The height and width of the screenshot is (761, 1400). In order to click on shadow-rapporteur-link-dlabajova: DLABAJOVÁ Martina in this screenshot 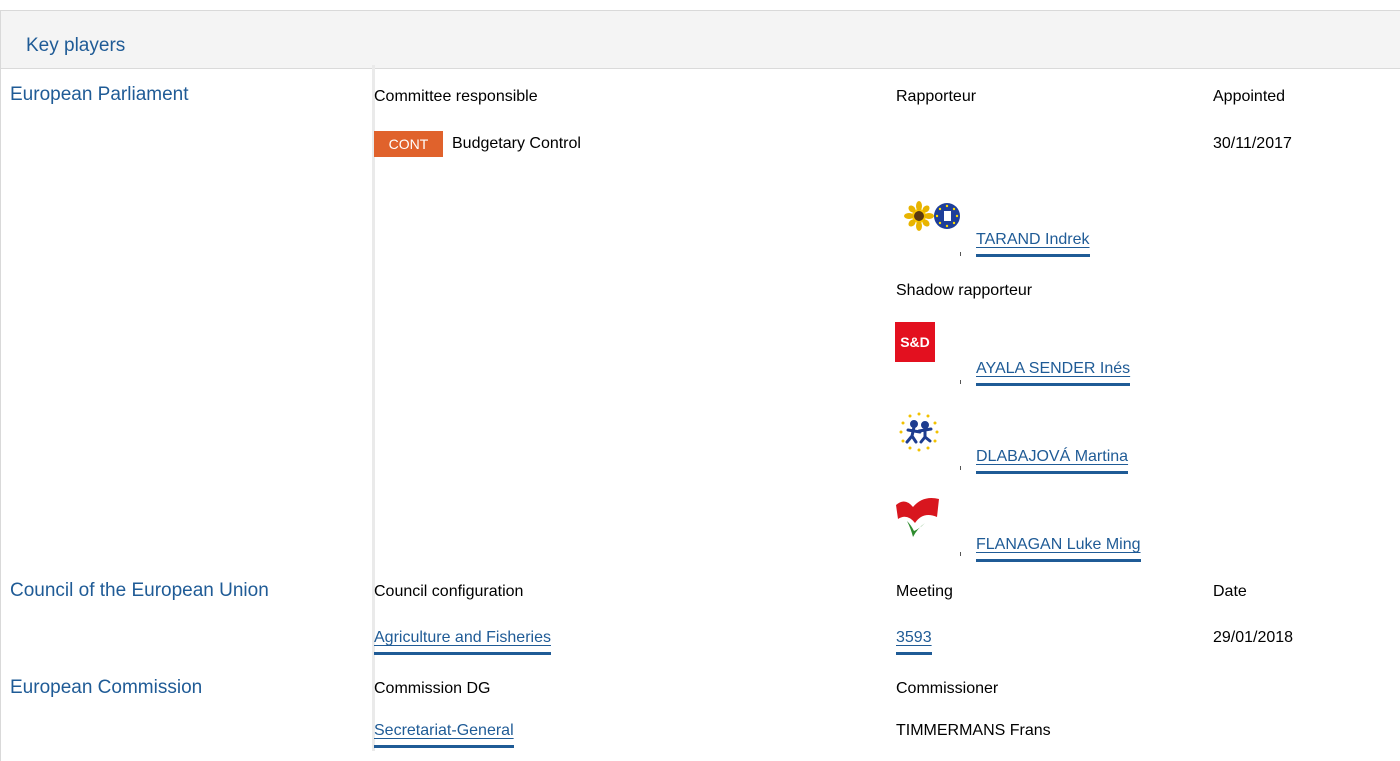, I will do `click(1052, 461)`.